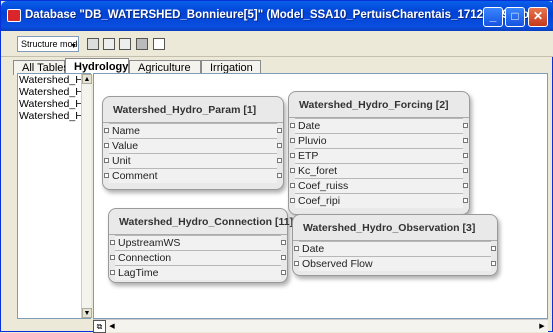 The width and height of the screenshot is (553, 333). I want to click on mode-dropdown: Structure mode ▼, so click(48, 44).